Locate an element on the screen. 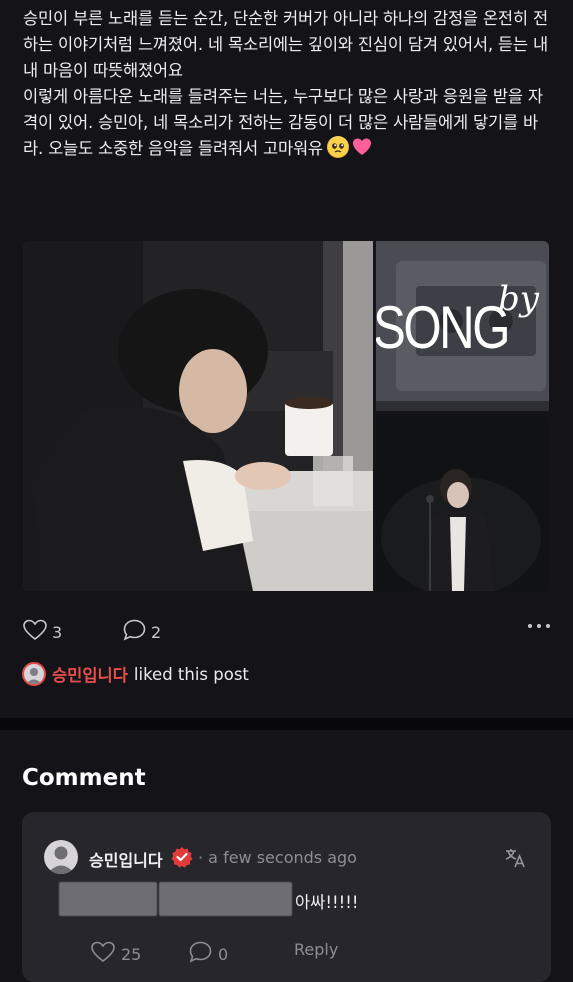 The width and height of the screenshot is (573, 982). like-button: 3 is located at coordinates (42, 632).